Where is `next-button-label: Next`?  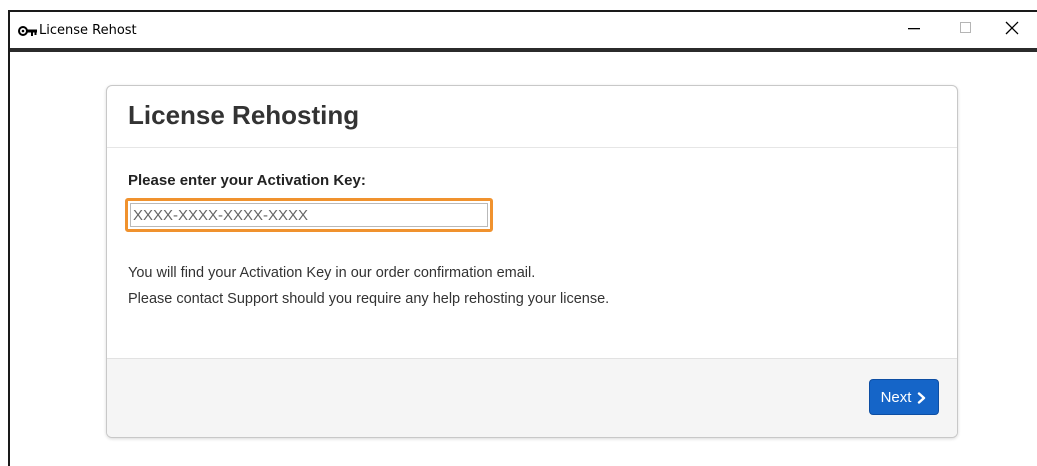 next-button-label: Next is located at coordinates (896, 397).